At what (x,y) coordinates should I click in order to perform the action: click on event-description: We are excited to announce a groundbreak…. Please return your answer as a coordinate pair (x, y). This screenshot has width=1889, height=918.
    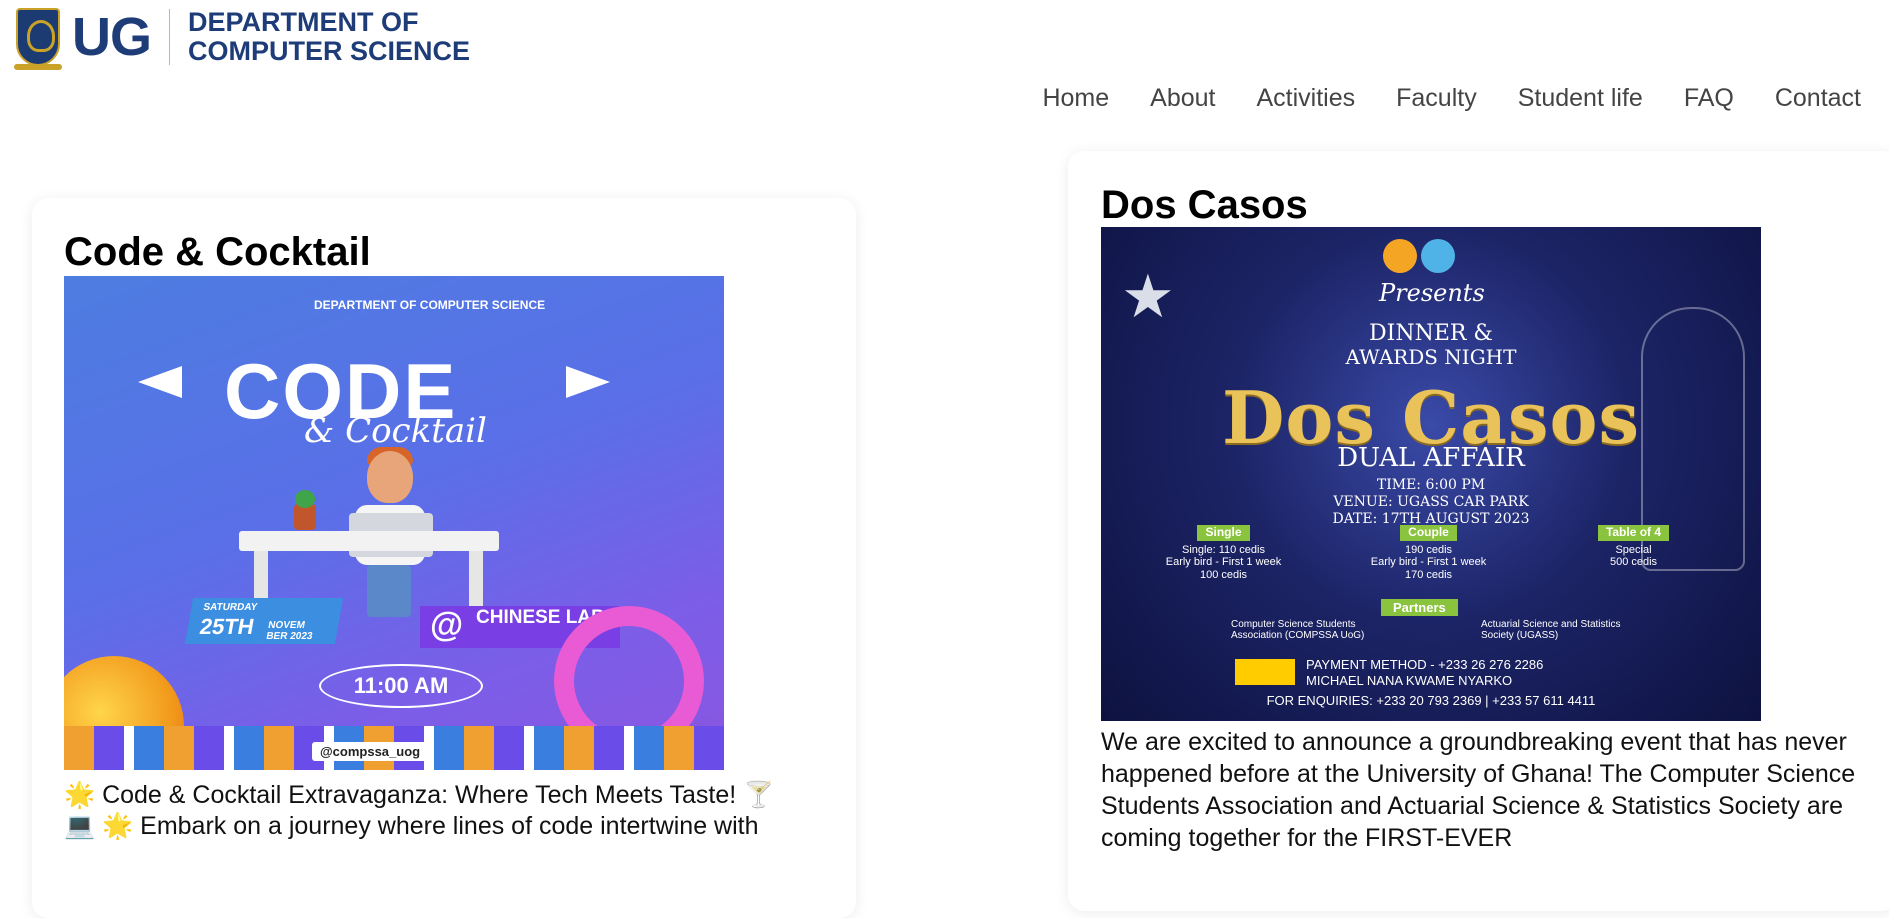
    Looking at the image, I should click on (1478, 790).